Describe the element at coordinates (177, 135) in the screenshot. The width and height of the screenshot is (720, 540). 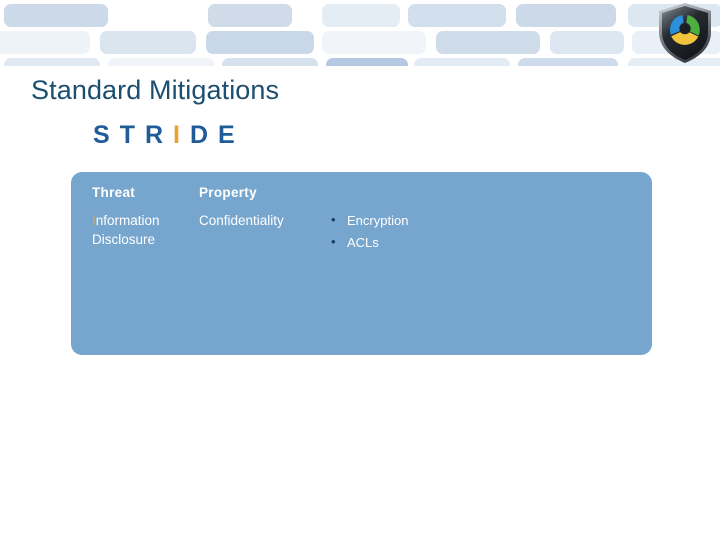
I see `stride-letter-i: I` at that location.